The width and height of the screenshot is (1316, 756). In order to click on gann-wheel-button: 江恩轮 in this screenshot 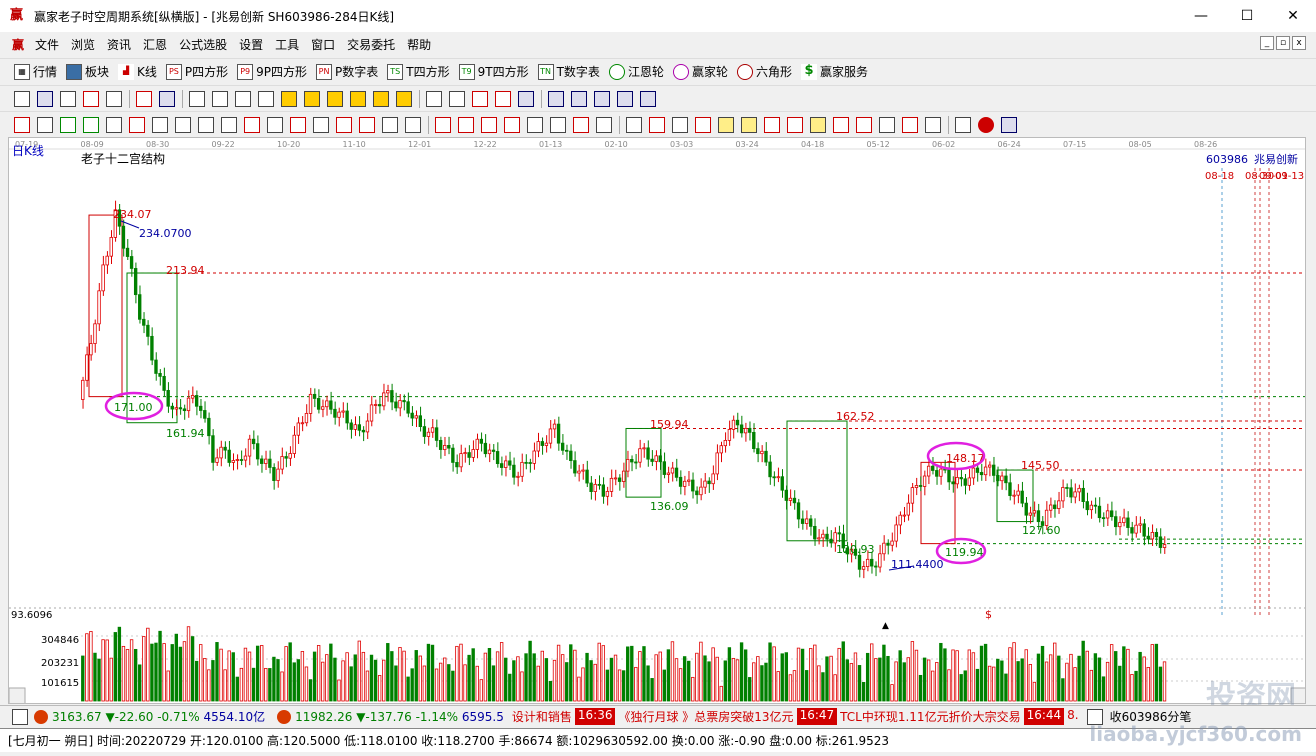, I will do `click(636, 71)`.